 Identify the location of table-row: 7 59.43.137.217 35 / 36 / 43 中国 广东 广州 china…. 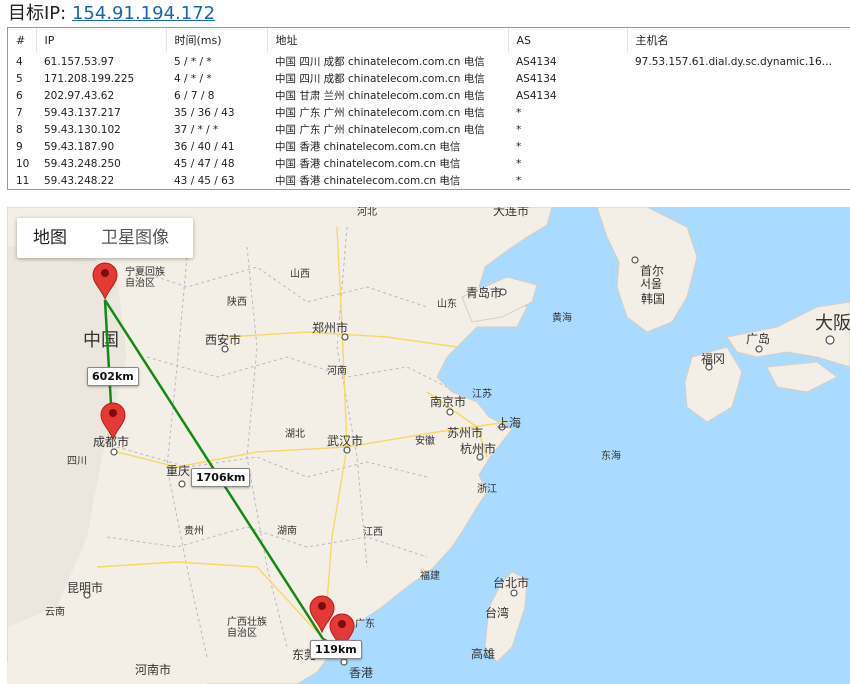
(429, 112).